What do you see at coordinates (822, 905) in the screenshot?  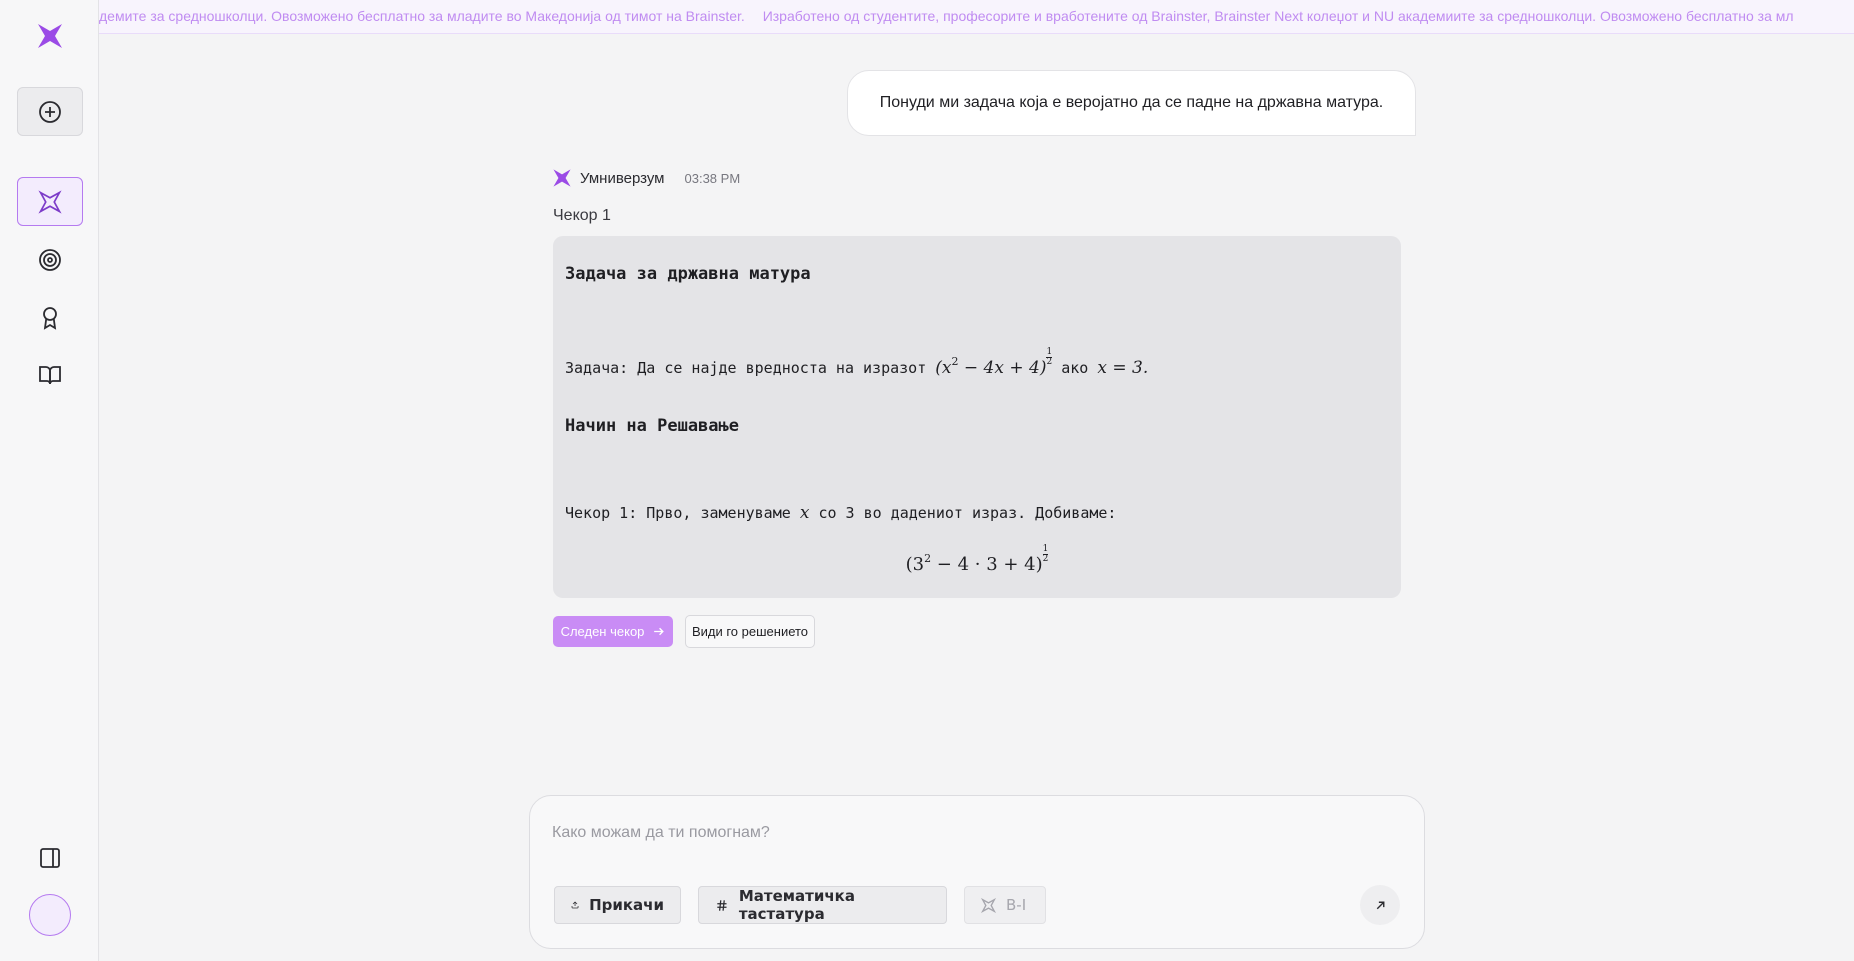 I see `math-keyboard-button: Математичка тастатура` at bounding box center [822, 905].